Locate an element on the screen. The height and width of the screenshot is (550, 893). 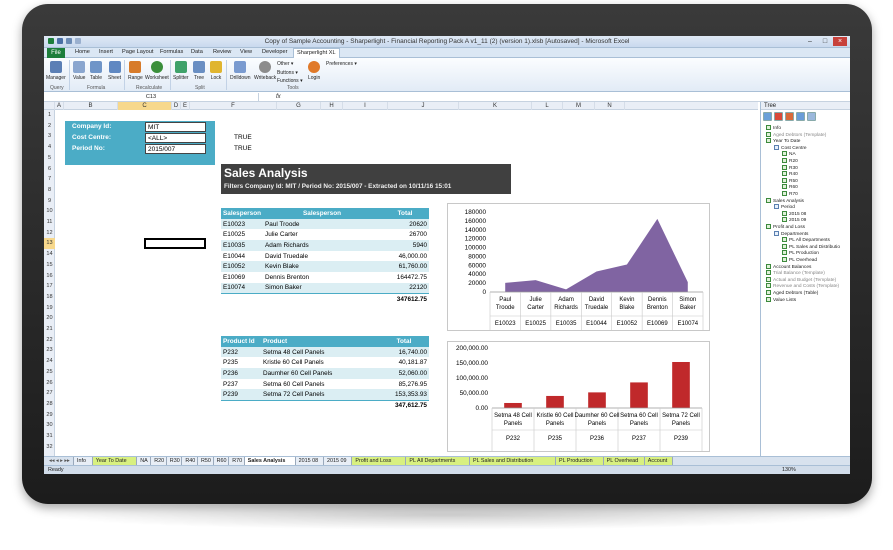
row-header-27: 27 is located at coordinates (49, 393).